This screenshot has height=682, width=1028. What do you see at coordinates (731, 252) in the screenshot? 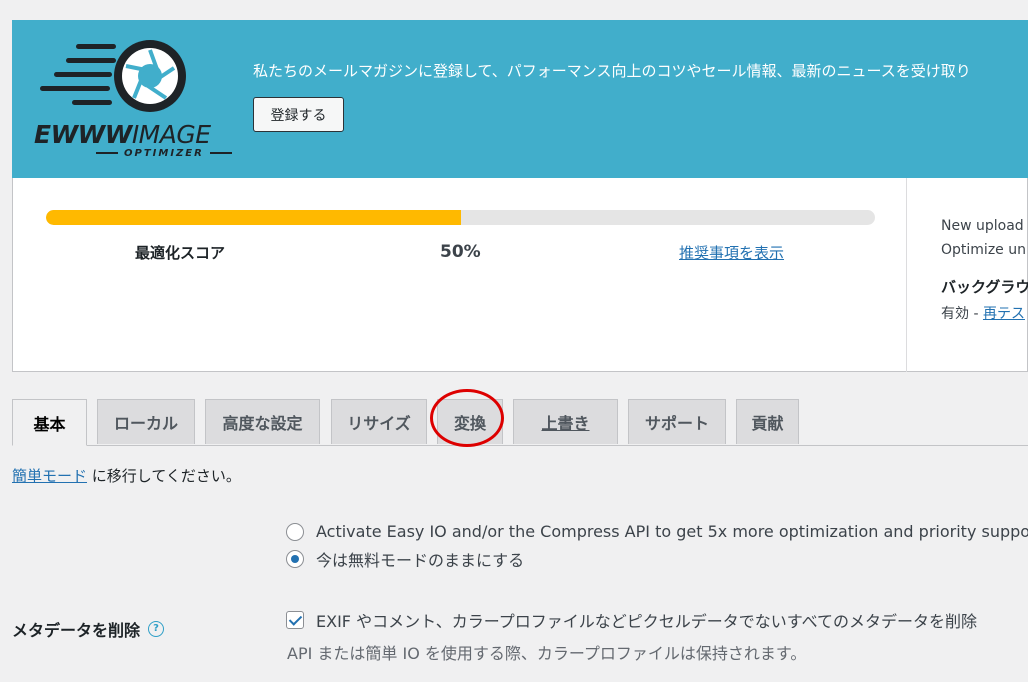
I see `view-recommendations-link: 推奨事項を表示` at bounding box center [731, 252].